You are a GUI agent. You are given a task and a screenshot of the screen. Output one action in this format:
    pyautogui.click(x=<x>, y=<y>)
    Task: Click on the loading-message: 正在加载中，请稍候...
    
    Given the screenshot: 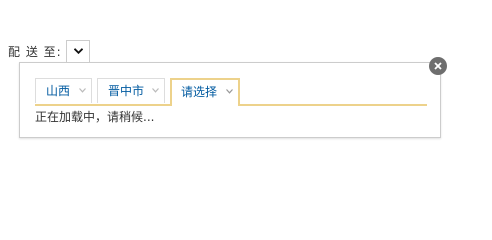 What is the action you would take?
    pyautogui.click(x=95, y=117)
    